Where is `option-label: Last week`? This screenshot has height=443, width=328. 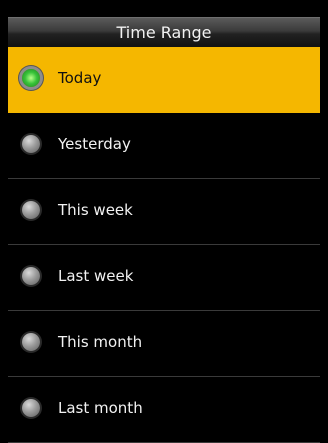 option-label: Last week is located at coordinates (96, 276).